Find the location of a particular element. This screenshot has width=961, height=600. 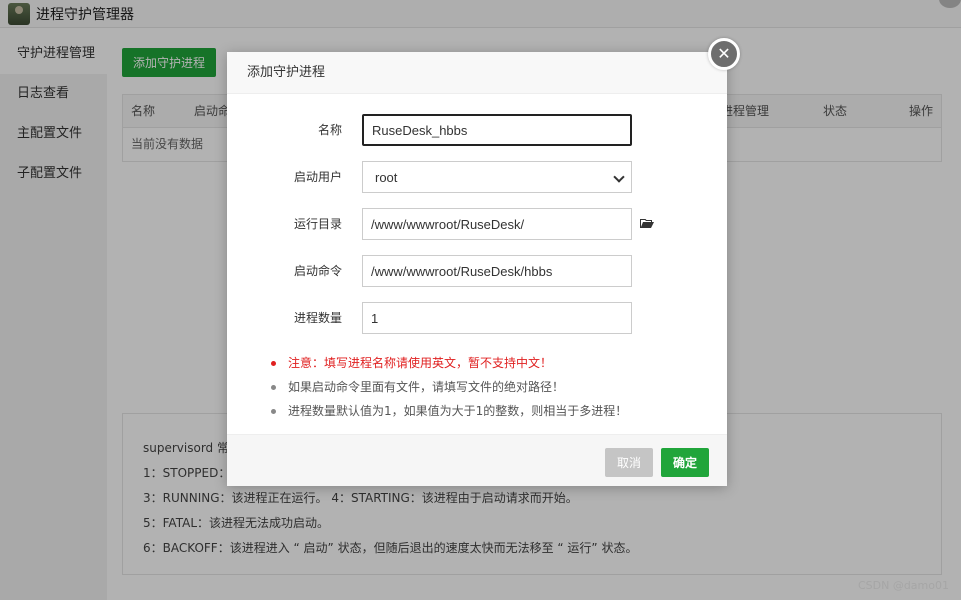

form-row-name: 名称 is located at coordinates (477, 130).